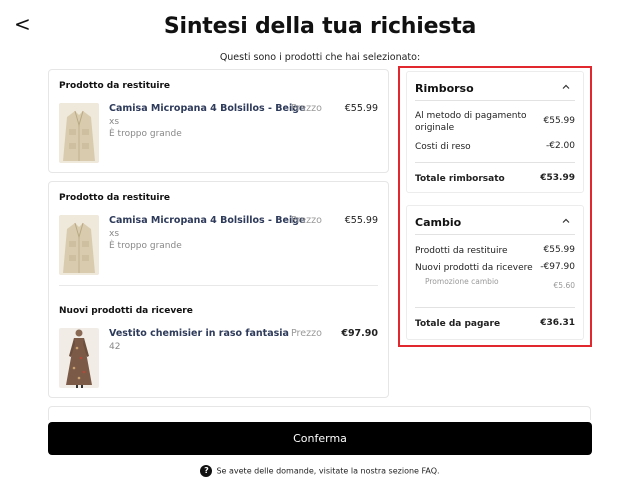  What do you see at coordinates (474, 268) in the screenshot?
I see `exchange-row-label: Nuovi prodotti da ricevere` at bounding box center [474, 268].